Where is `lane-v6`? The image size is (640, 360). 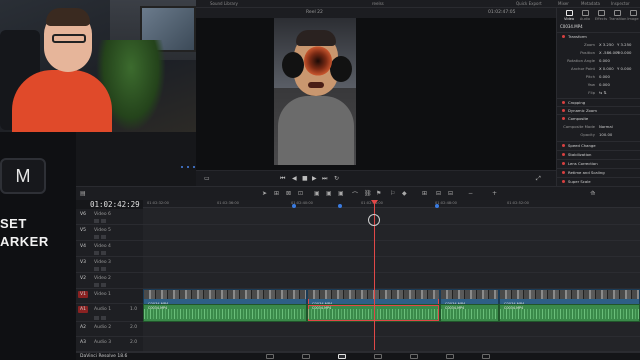 lane-v6 is located at coordinates (391, 217).